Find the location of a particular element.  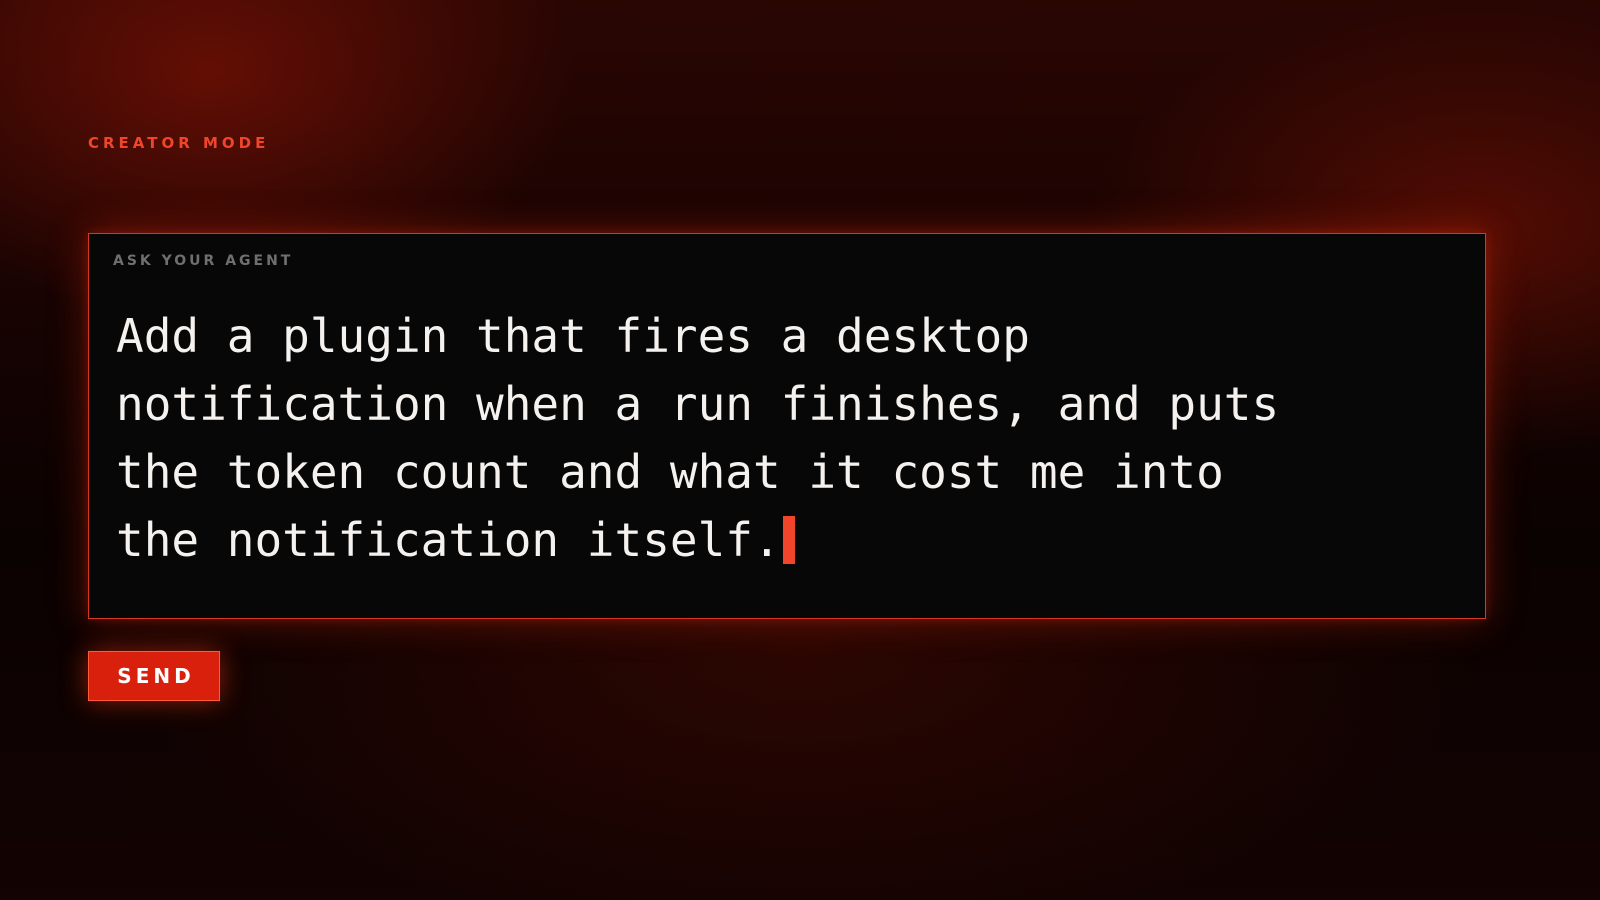

send-button: SEND is located at coordinates (154, 676).